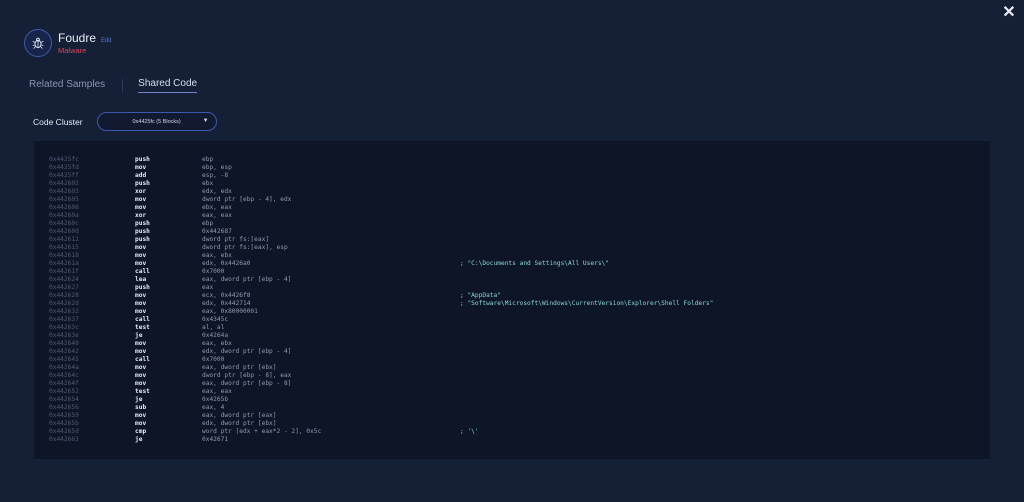 This screenshot has width=1024, height=502. Describe the element at coordinates (512, 256) in the screenshot. I see `code-line: 0x442618 mov eax, ebx` at that location.